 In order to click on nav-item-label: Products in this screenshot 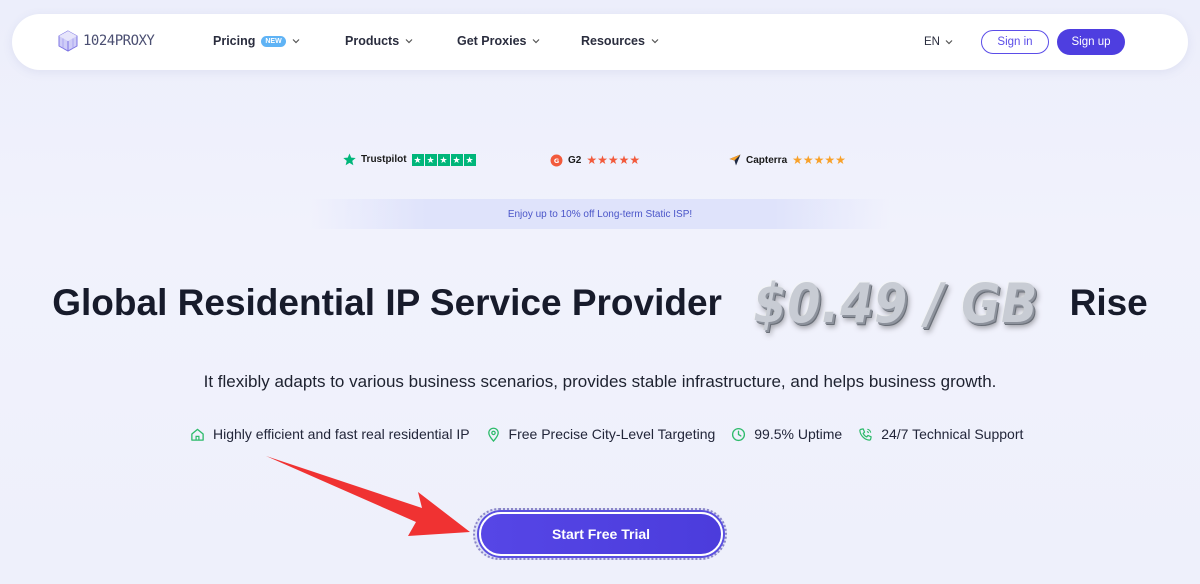, I will do `click(372, 41)`.